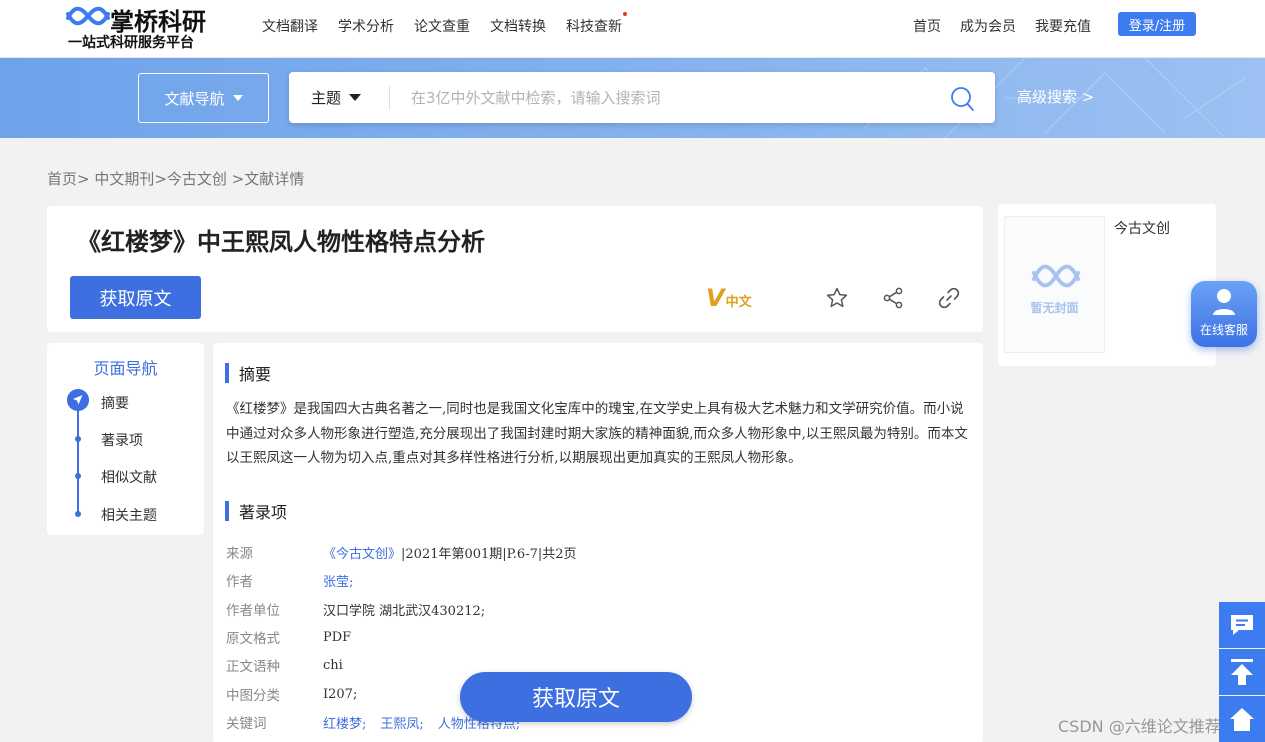 The image size is (1265, 742). I want to click on watermark-text: CSDN @六维论文推荐, so click(1139, 726).